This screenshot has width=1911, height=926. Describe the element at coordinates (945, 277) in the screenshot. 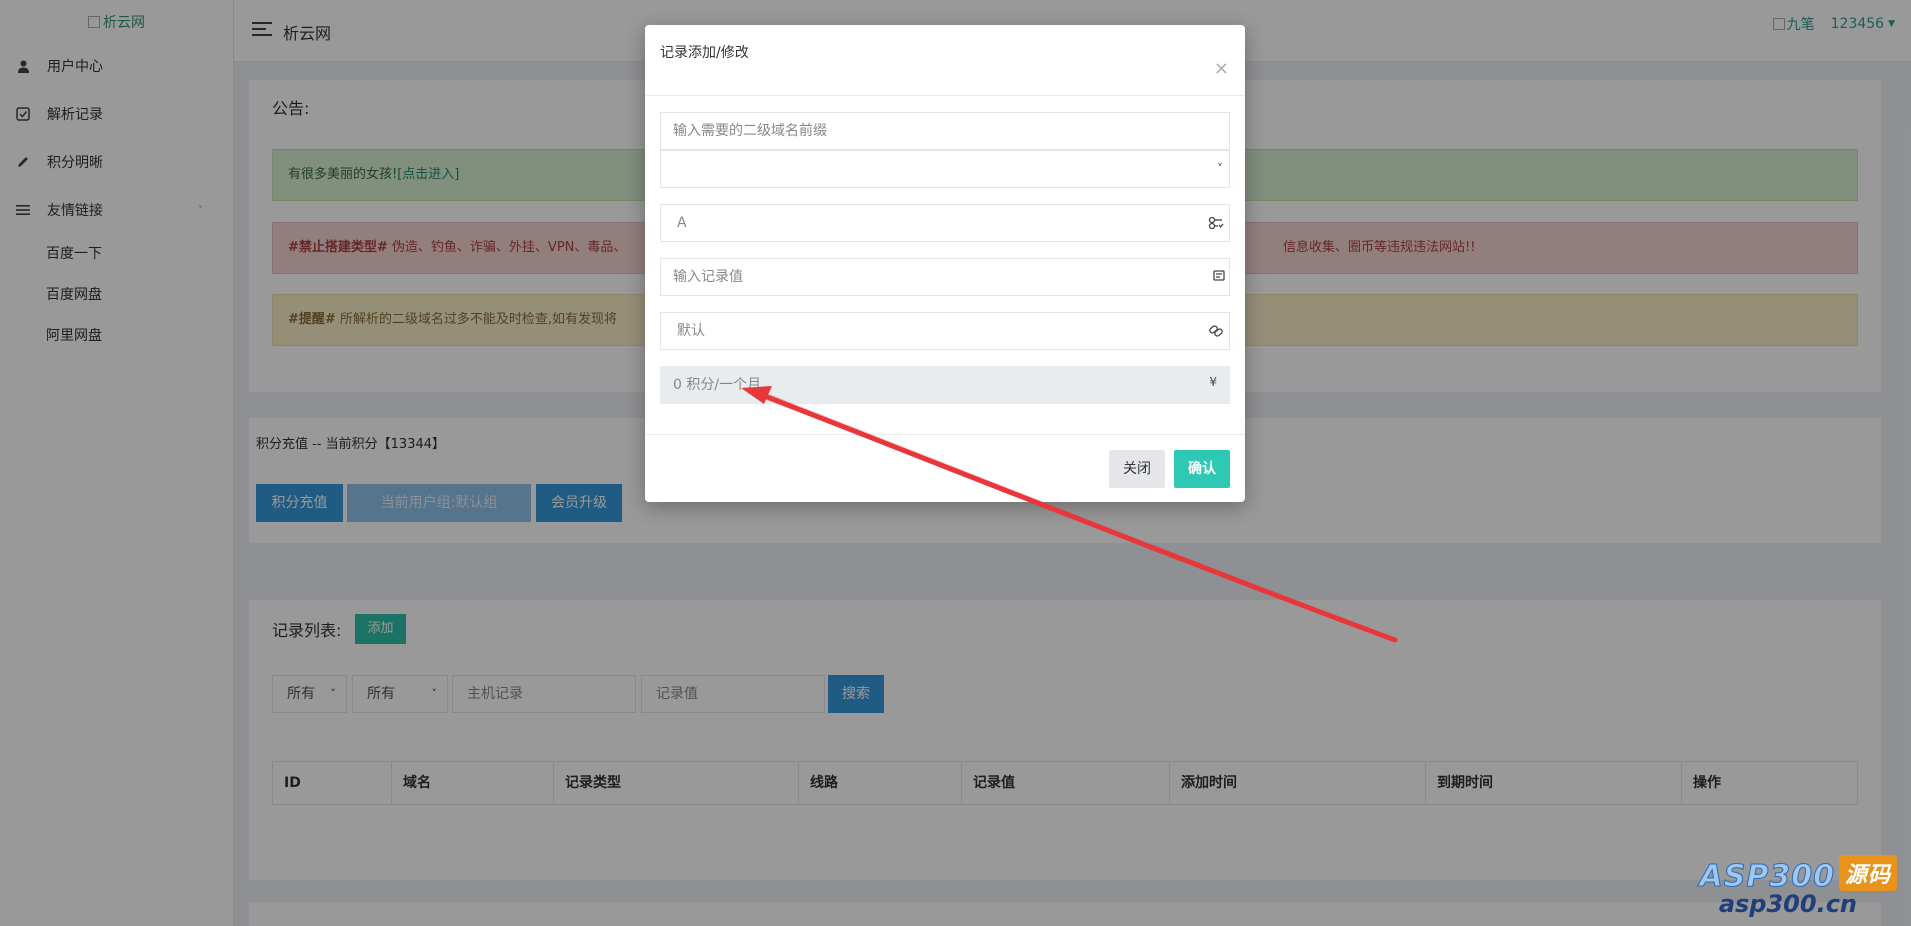

I see `record-value-field: 输入记录值` at that location.